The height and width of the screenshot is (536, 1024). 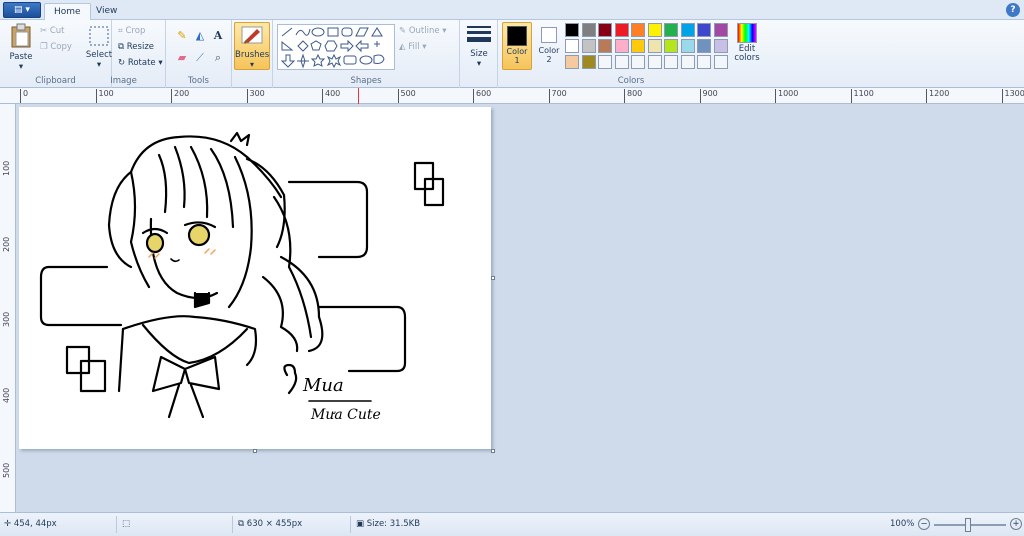 I want to click on select-label: Select, so click(x=99, y=55).